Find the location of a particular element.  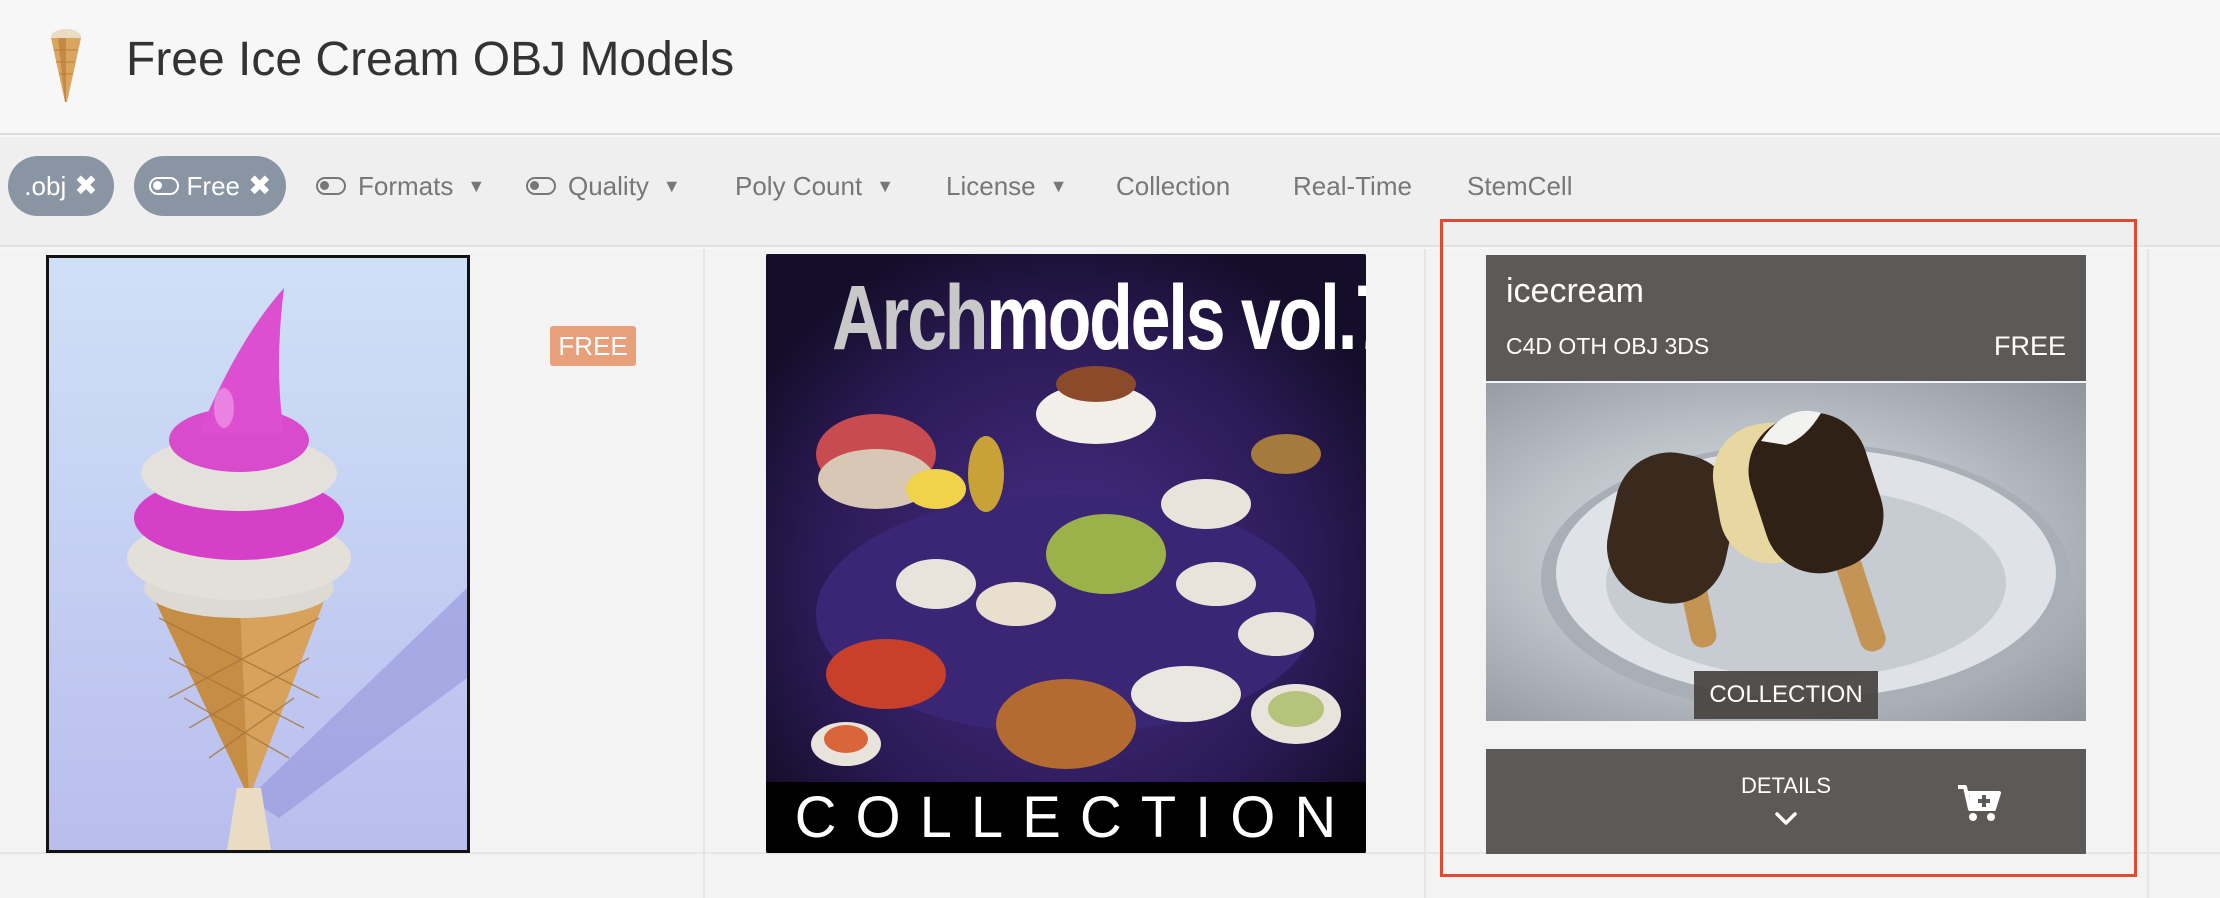

filter-label: Real-Time is located at coordinates (1352, 185).